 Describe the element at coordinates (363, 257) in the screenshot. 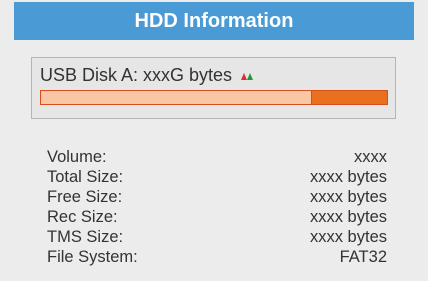

I see `info-value: FAT32` at that location.